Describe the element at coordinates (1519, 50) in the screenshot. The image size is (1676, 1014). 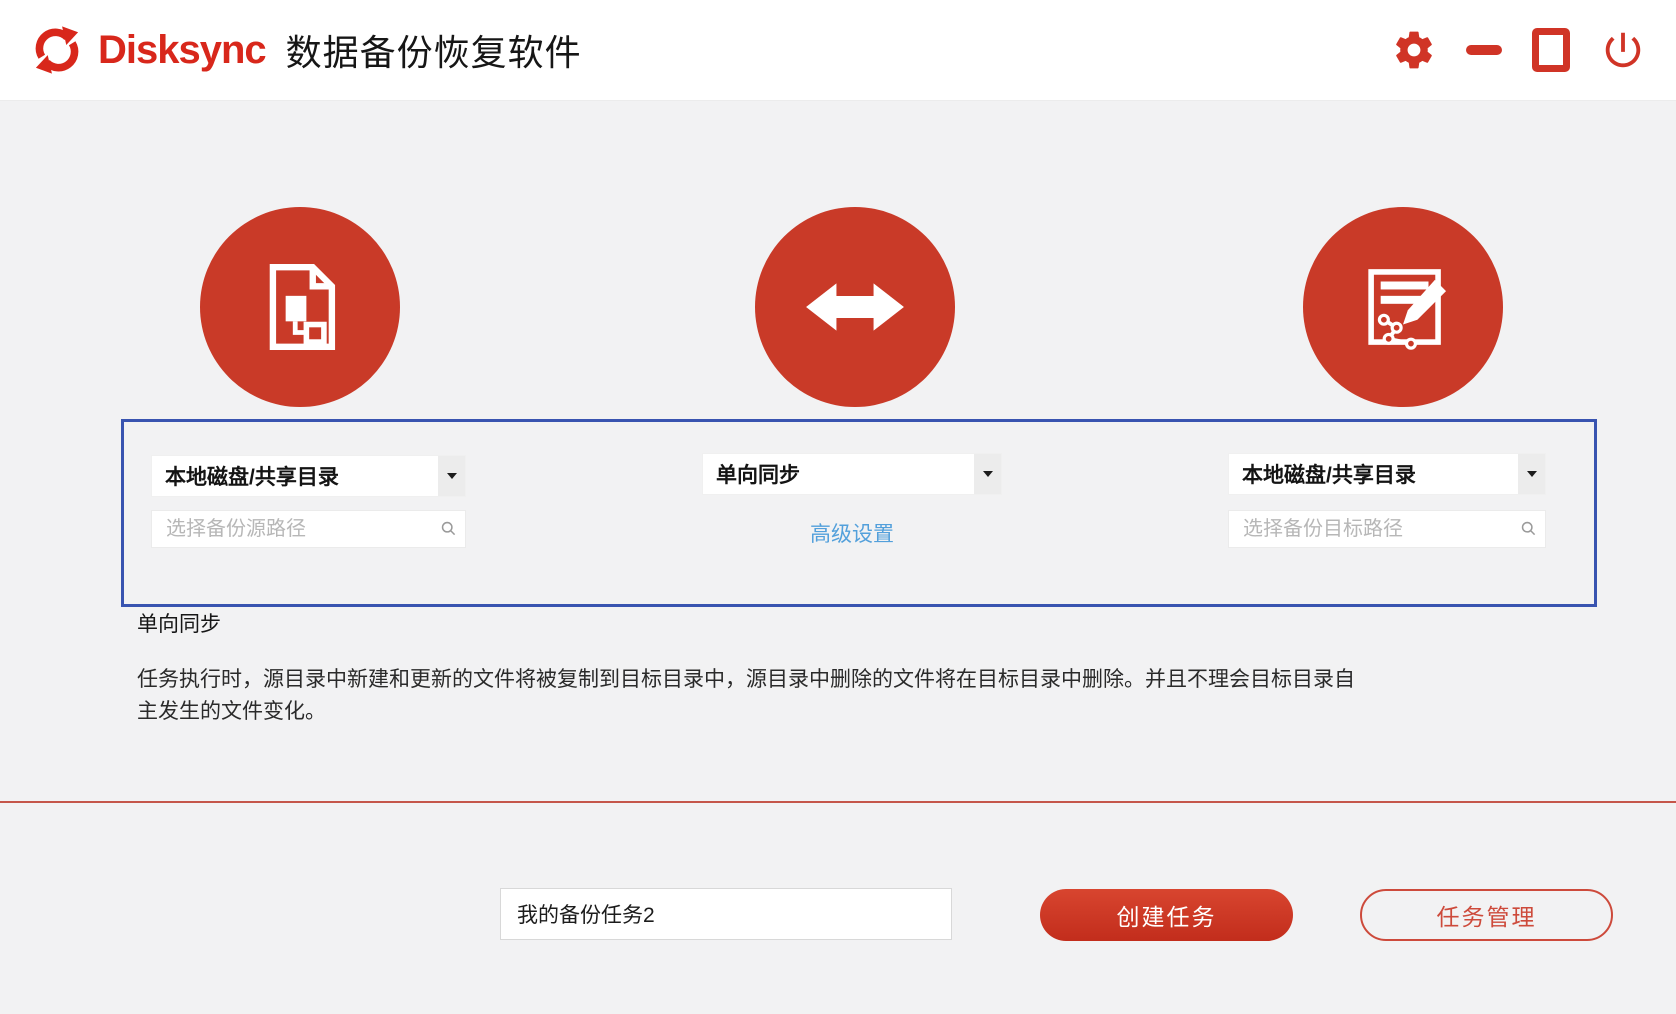
I see `window-controls` at that location.